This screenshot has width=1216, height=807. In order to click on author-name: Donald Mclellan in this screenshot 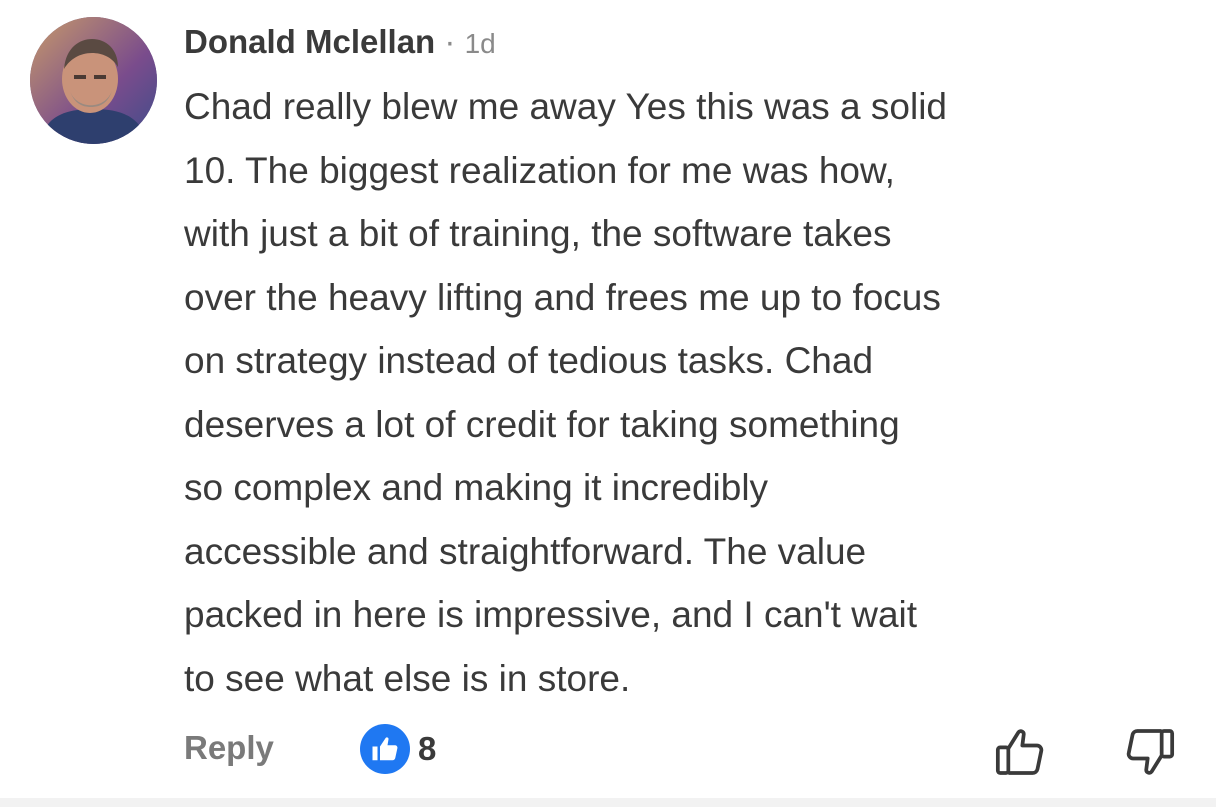, I will do `click(309, 41)`.